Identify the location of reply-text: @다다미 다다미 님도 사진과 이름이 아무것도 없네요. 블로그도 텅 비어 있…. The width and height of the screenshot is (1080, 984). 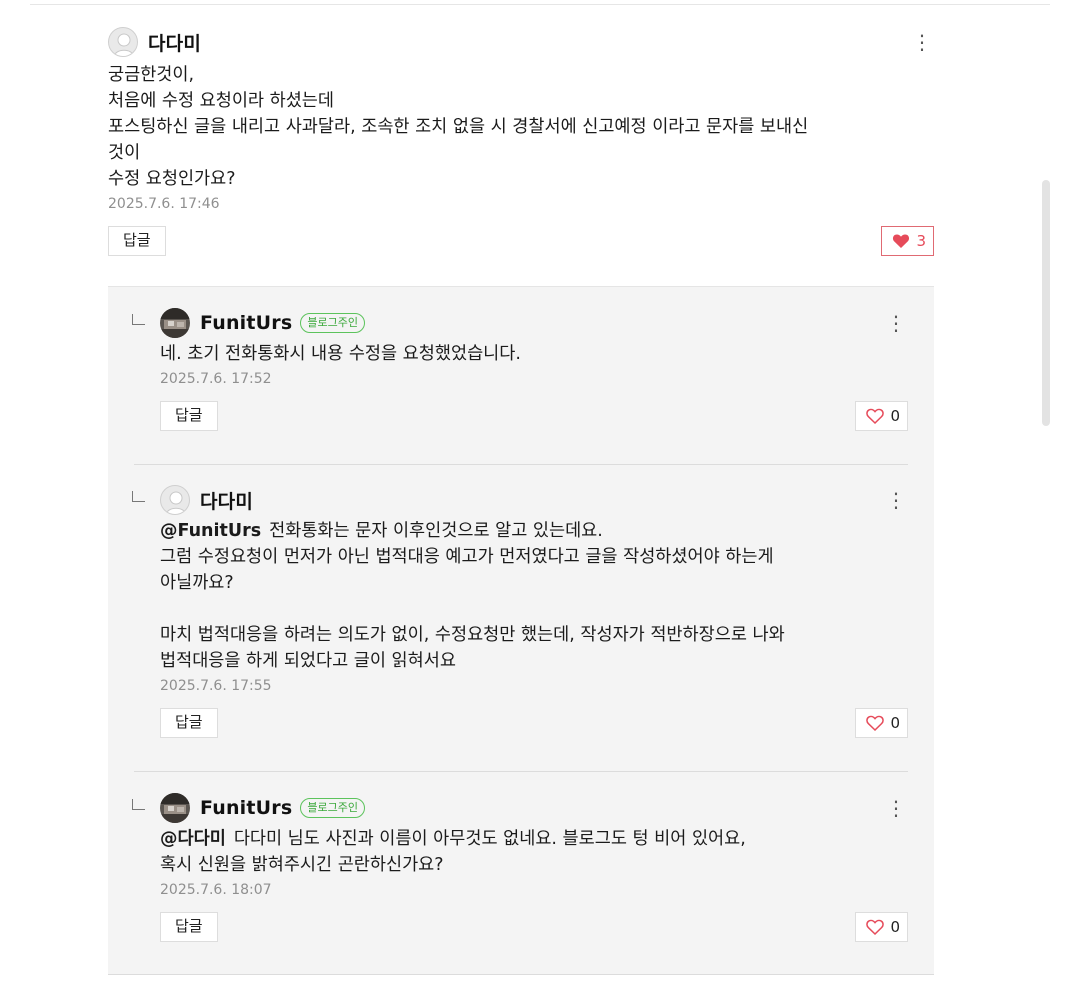
(534, 852).